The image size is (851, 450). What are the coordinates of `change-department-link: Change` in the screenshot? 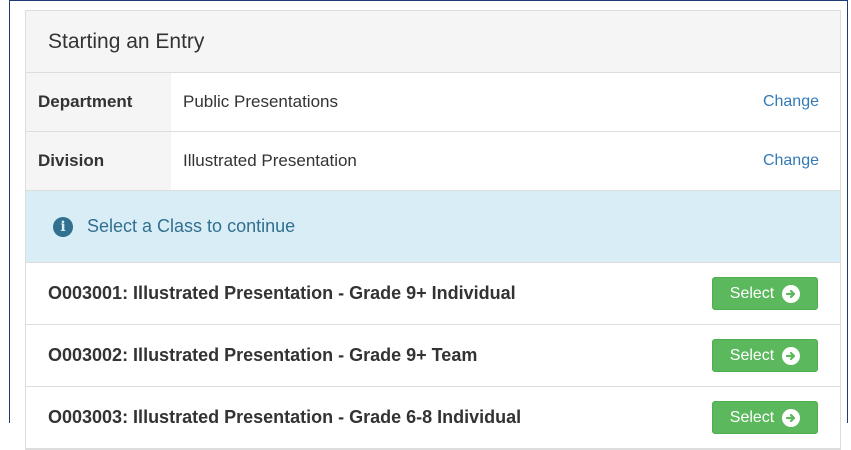 It's located at (801, 102).